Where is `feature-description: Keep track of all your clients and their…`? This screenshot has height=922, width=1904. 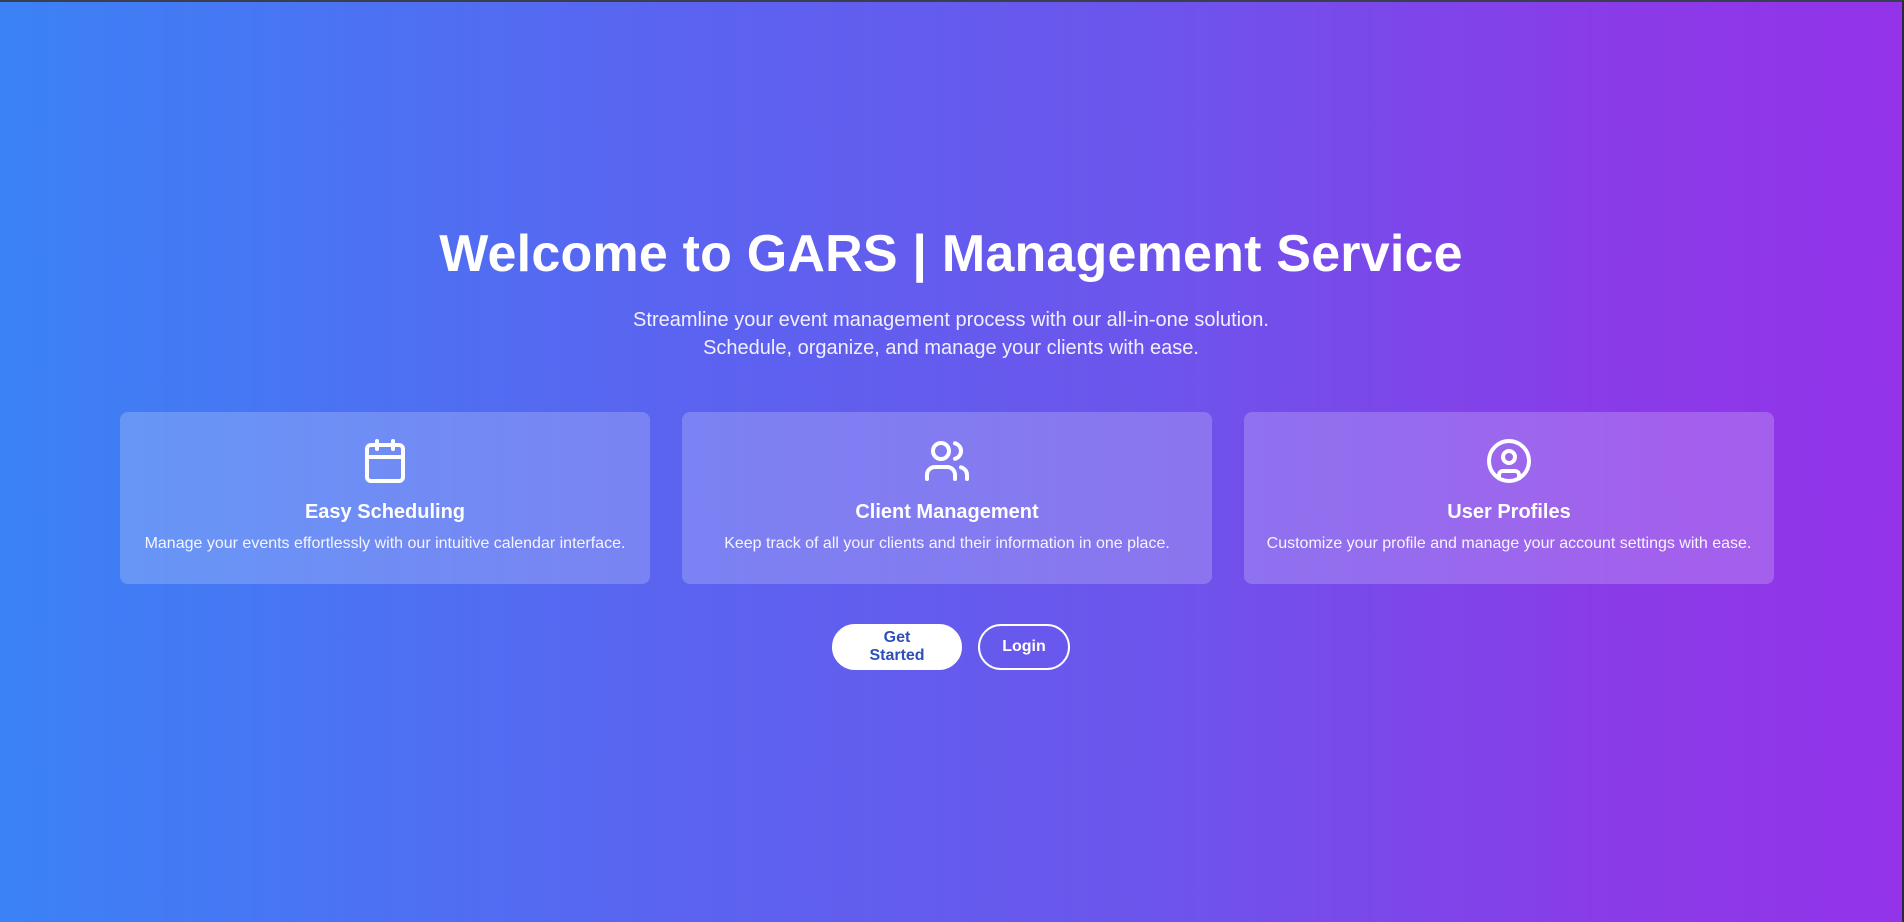 feature-description: Keep track of all your clients and their… is located at coordinates (947, 543).